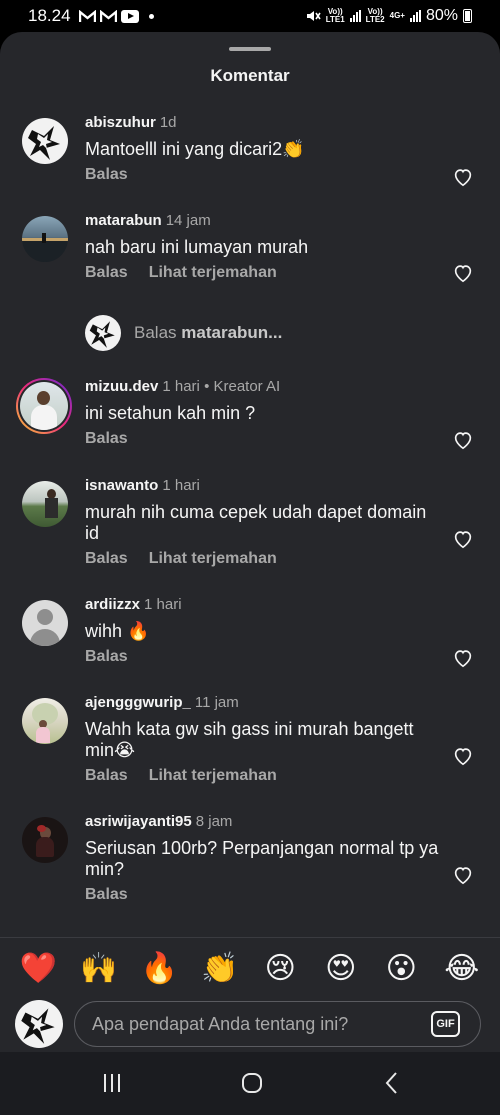  I want to click on home-icon, so click(252, 1083).